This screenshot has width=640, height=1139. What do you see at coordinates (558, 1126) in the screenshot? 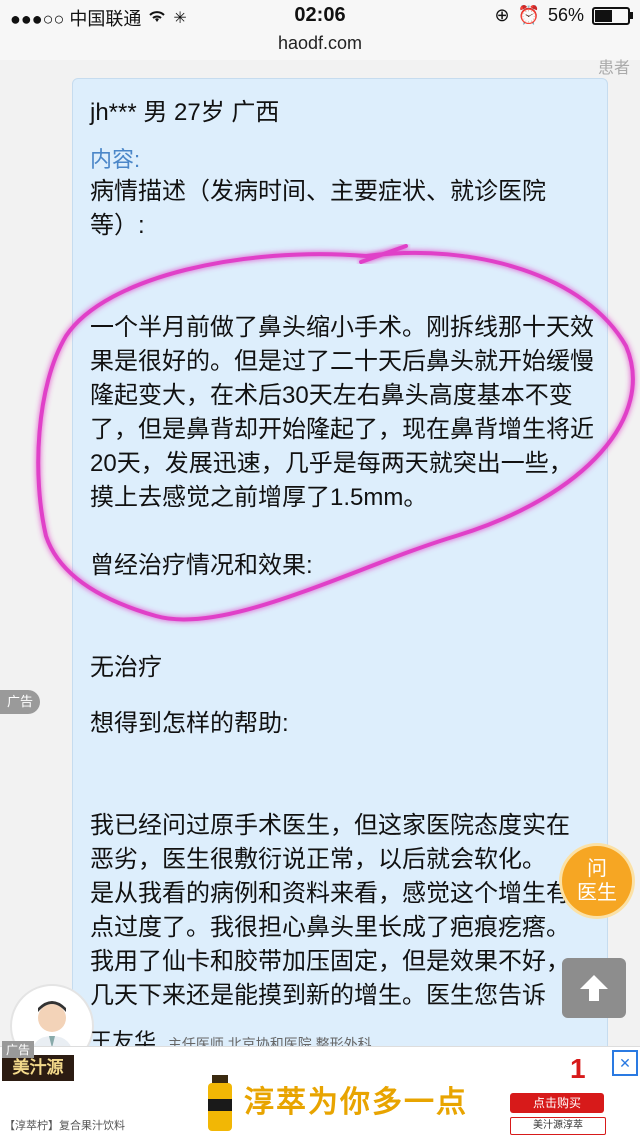
I see `ad-store-button: 美汁源淳萃` at bounding box center [558, 1126].